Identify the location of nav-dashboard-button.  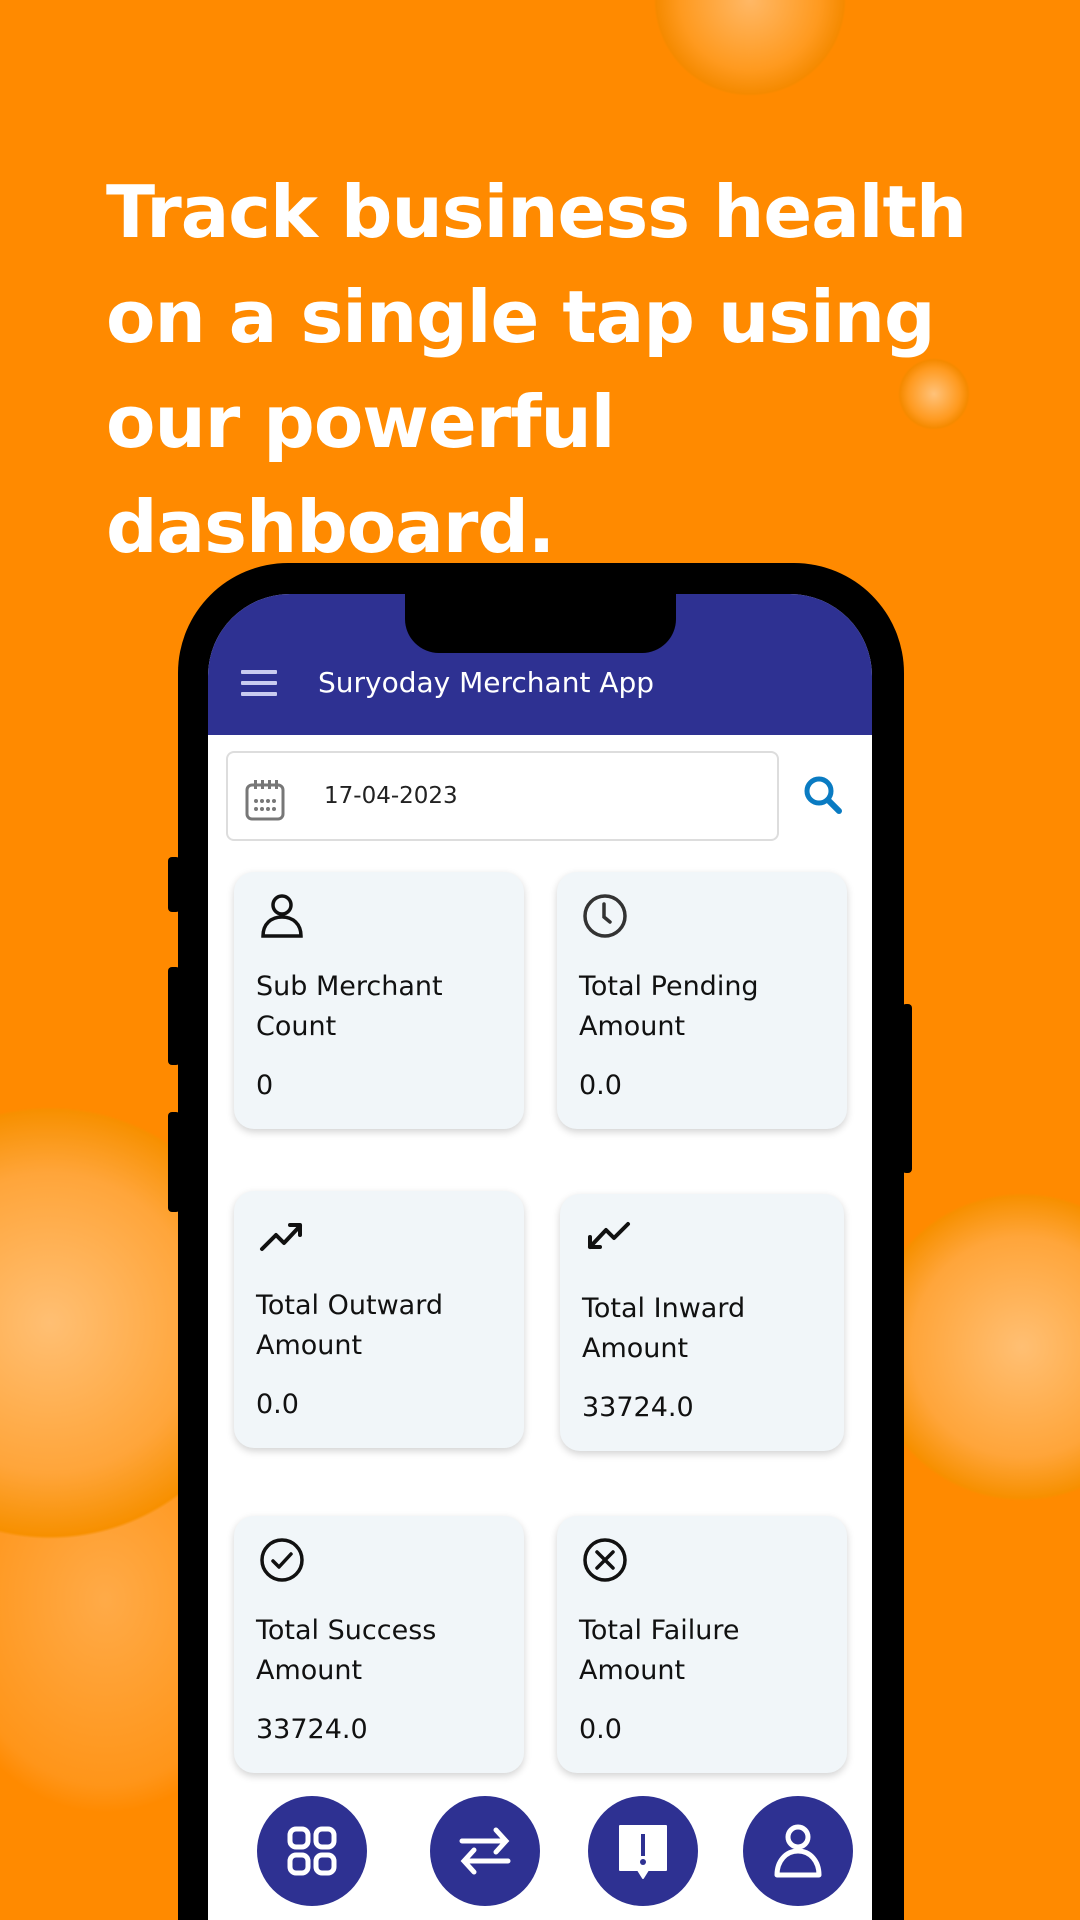
(312, 1851).